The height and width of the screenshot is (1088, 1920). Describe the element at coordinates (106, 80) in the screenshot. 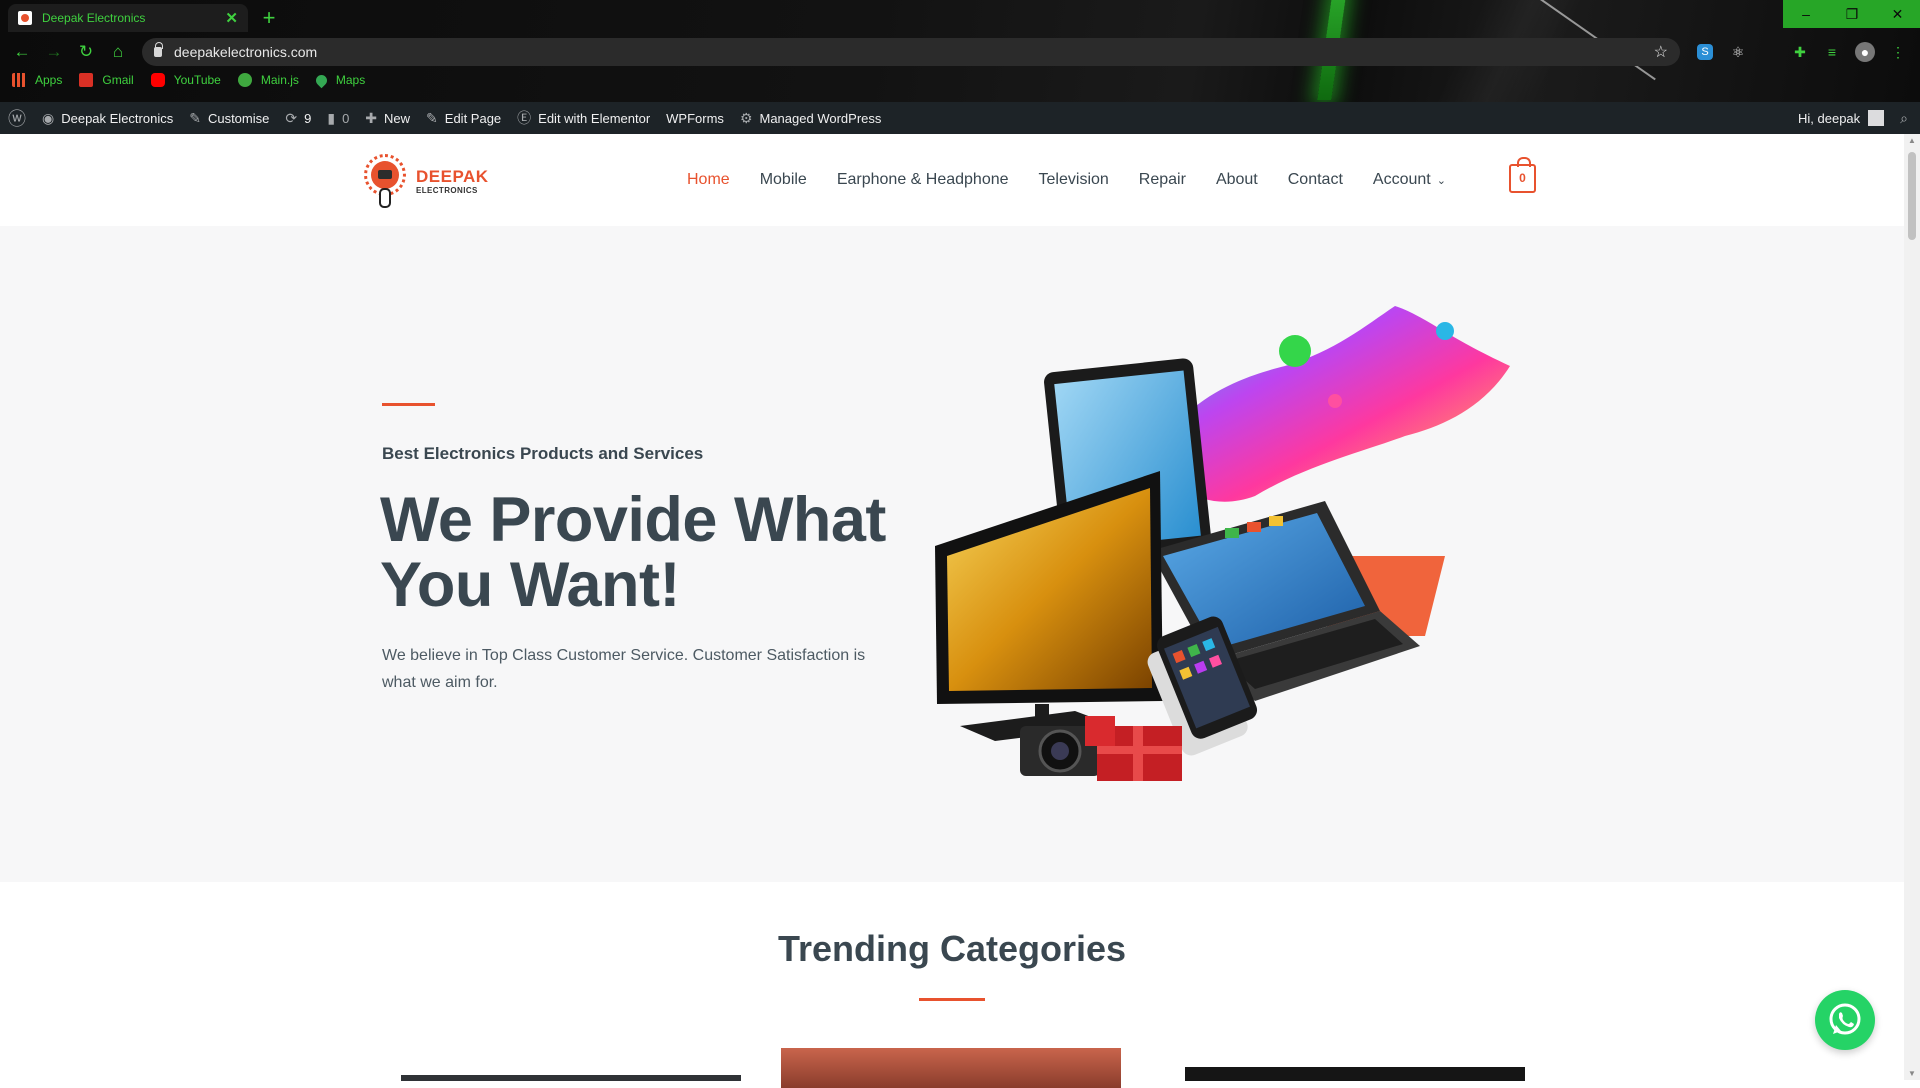

I see `bookmark-gmail: Gmail` at that location.